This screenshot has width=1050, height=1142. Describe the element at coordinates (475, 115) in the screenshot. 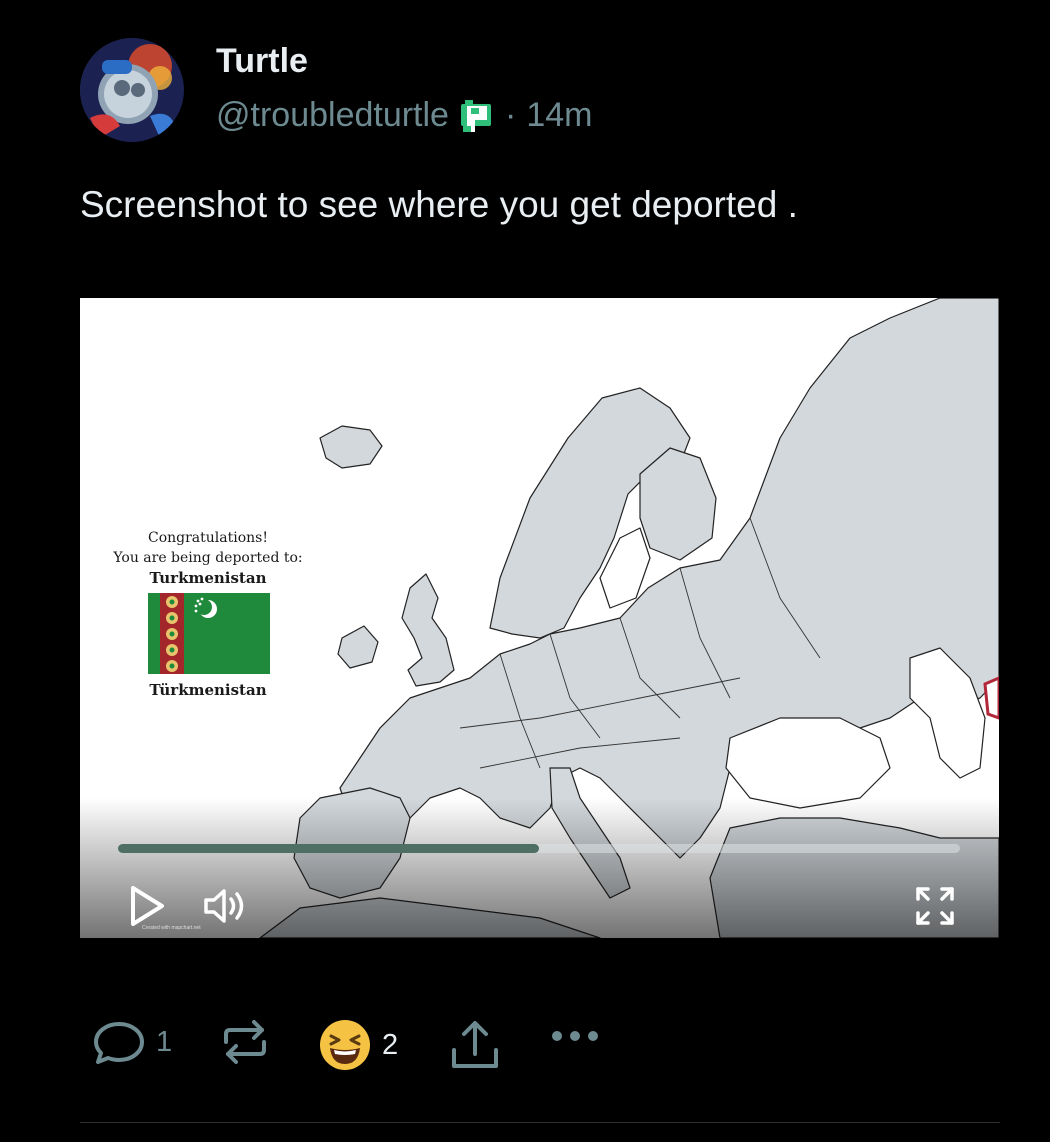

I see `p-badge-icon` at that location.